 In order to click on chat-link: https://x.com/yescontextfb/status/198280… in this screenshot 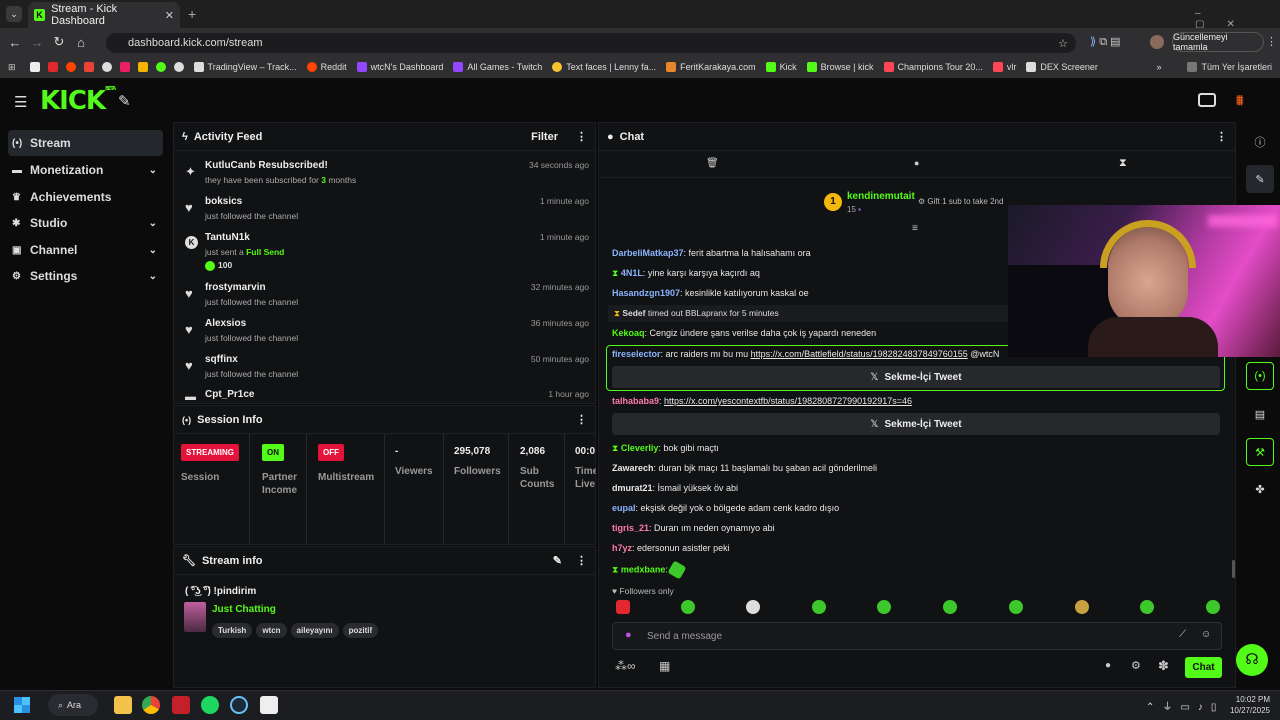, I will do `click(788, 401)`.